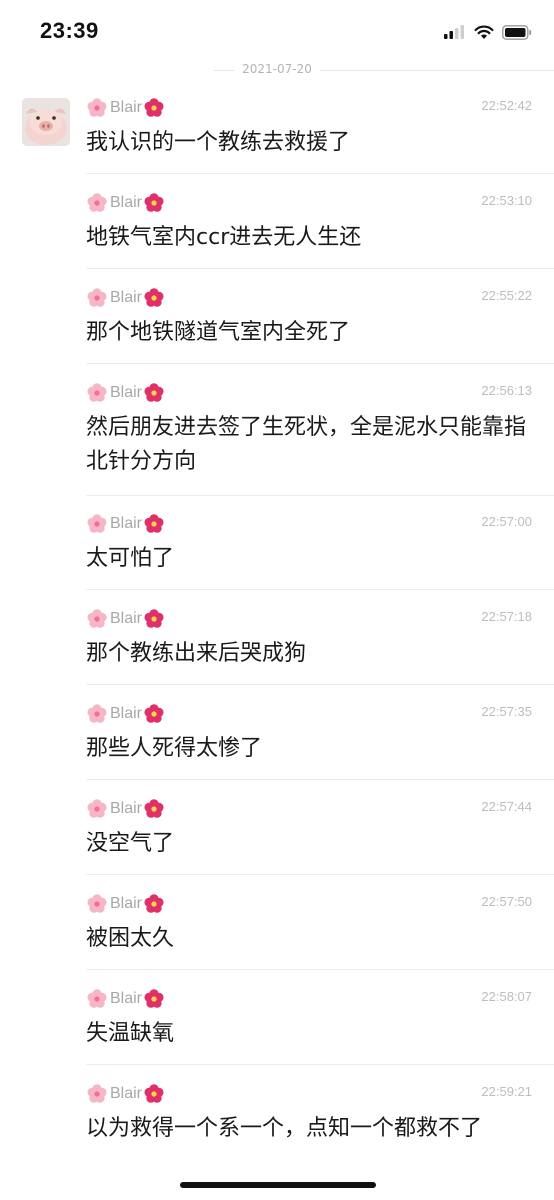  What do you see at coordinates (69, 30) in the screenshot?
I see `status-time: 23:39` at bounding box center [69, 30].